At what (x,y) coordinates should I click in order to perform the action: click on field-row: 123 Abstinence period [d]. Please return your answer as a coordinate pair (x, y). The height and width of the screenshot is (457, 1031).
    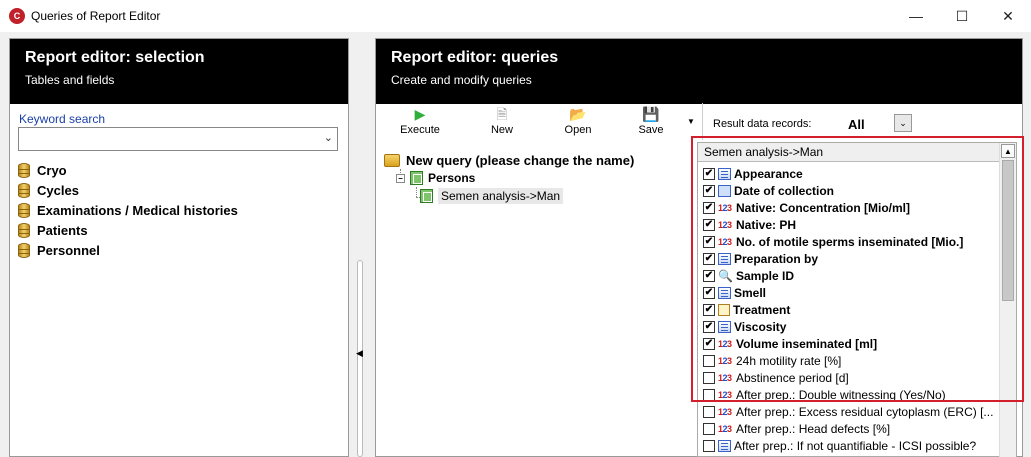
    Looking at the image, I should click on (776, 377).